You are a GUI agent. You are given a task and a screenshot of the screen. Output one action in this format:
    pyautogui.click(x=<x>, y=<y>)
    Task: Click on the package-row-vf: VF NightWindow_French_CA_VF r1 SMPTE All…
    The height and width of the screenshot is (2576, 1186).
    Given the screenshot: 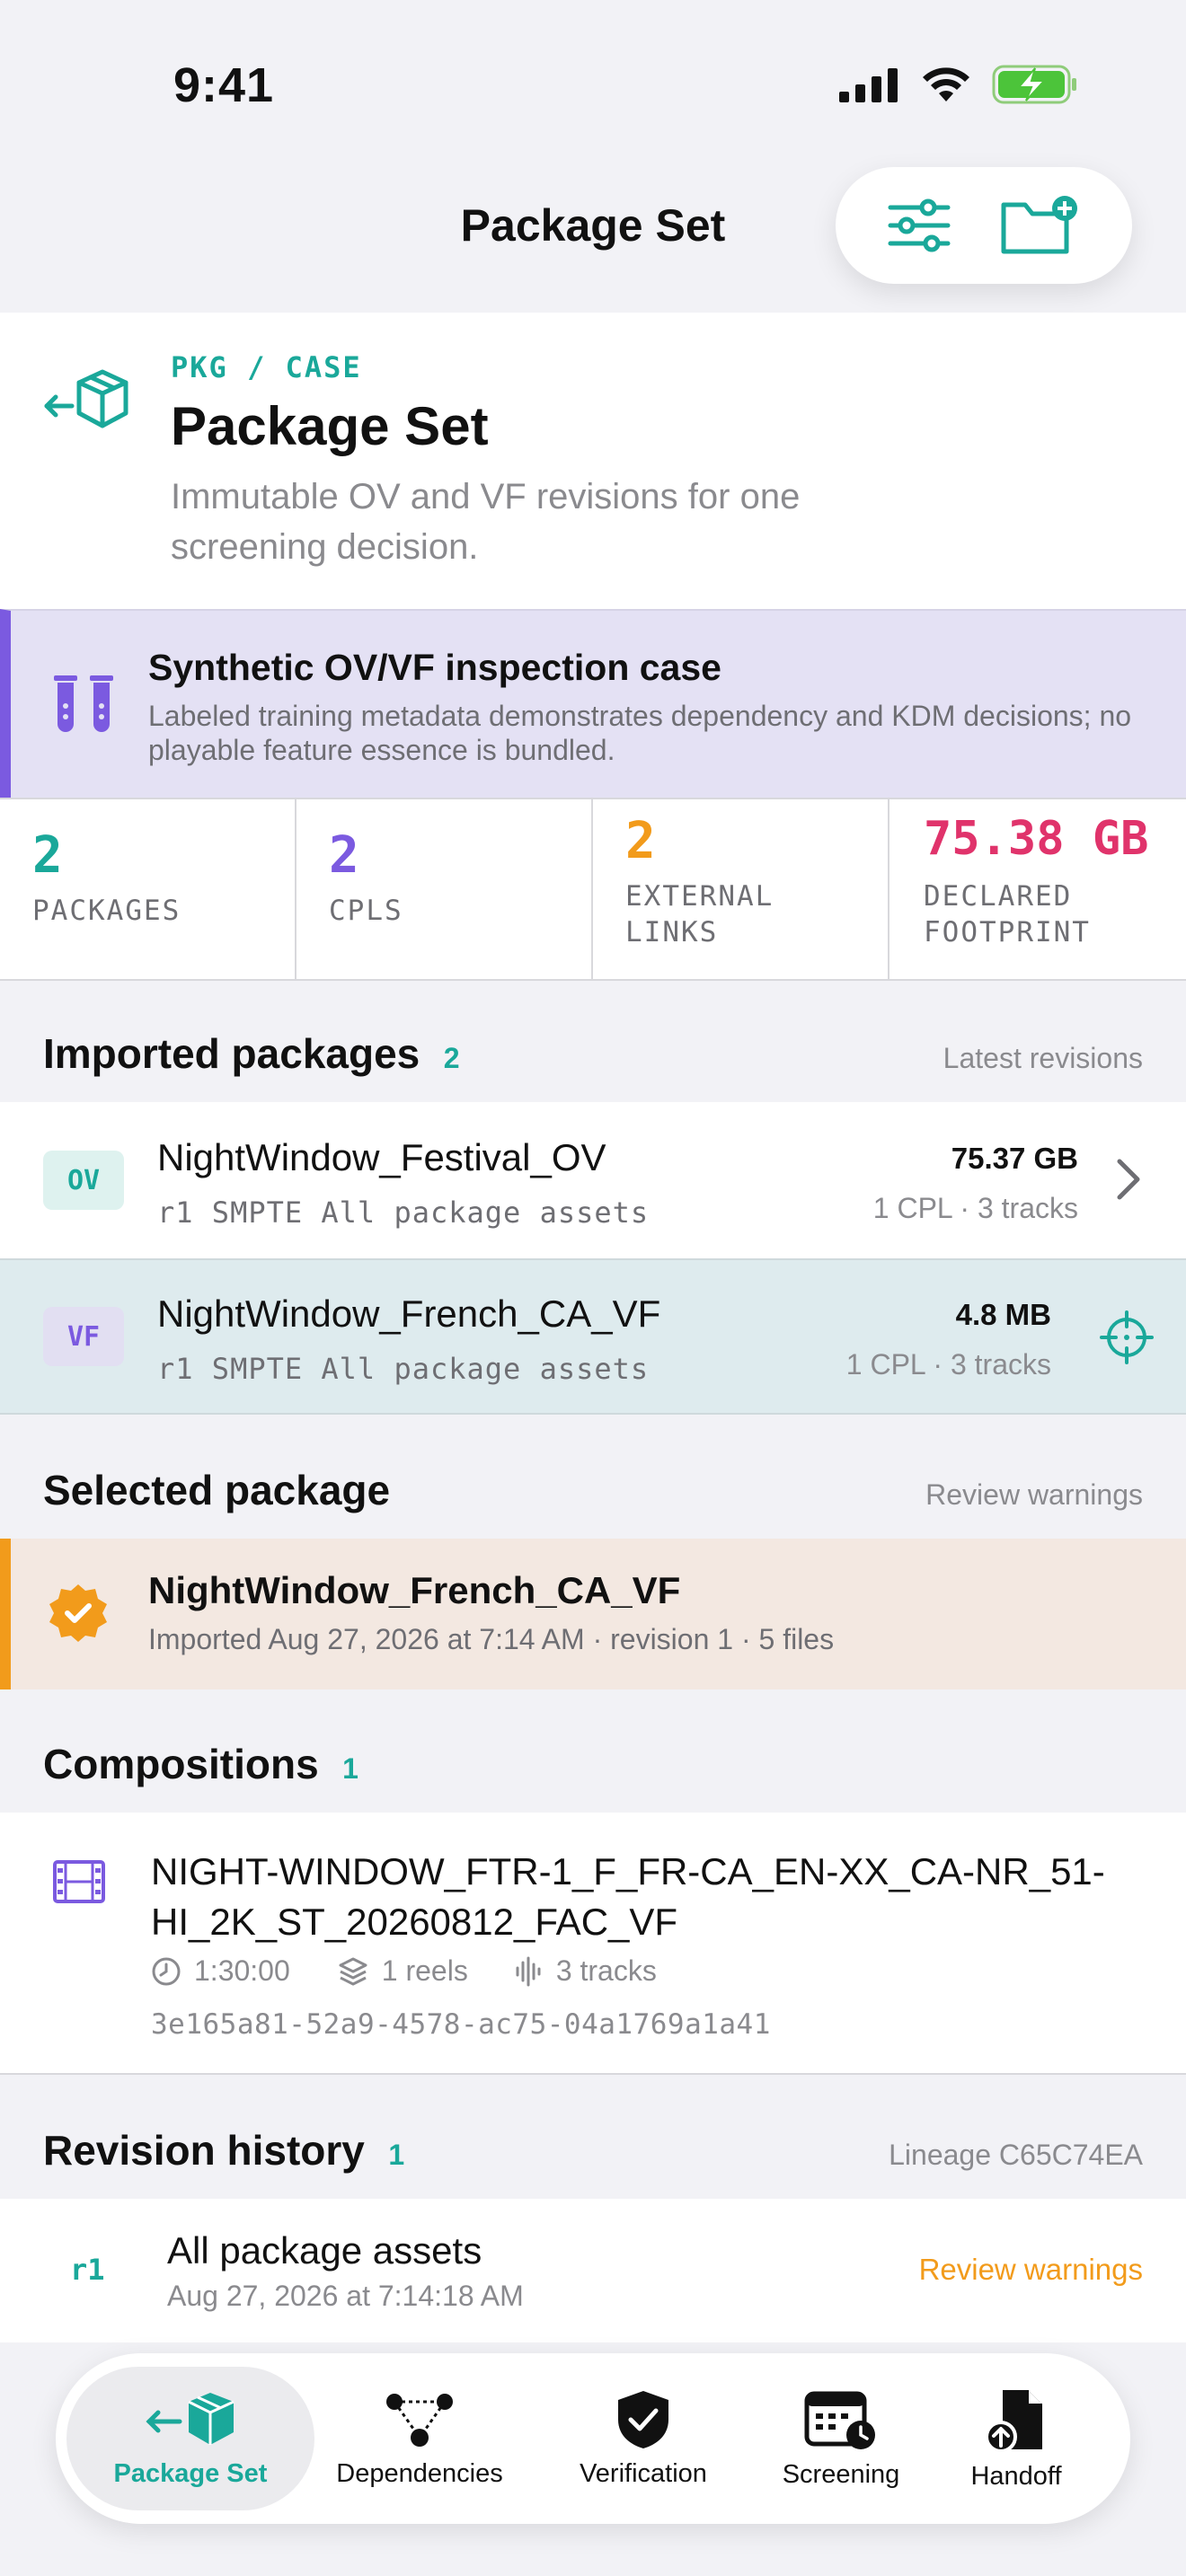 What is the action you would take?
    pyautogui.click(x=593, y=1336)
    